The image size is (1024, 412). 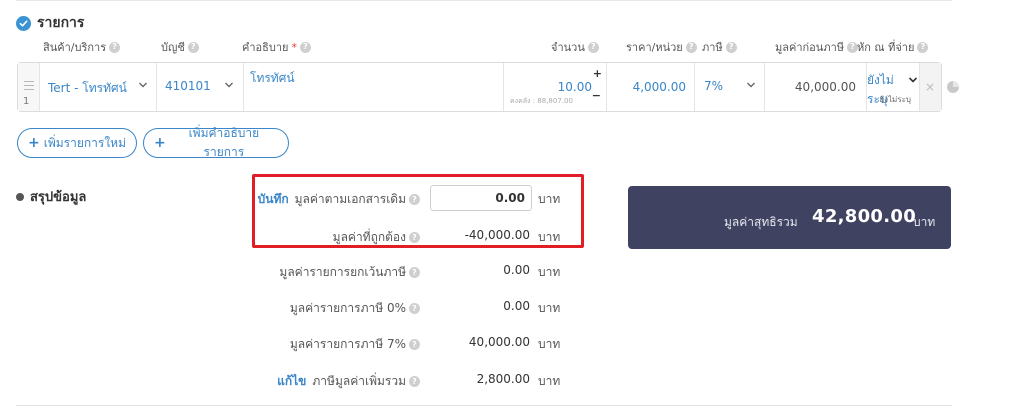 I want to click on items-section-header: รายการ, so click(x=50, y=23).